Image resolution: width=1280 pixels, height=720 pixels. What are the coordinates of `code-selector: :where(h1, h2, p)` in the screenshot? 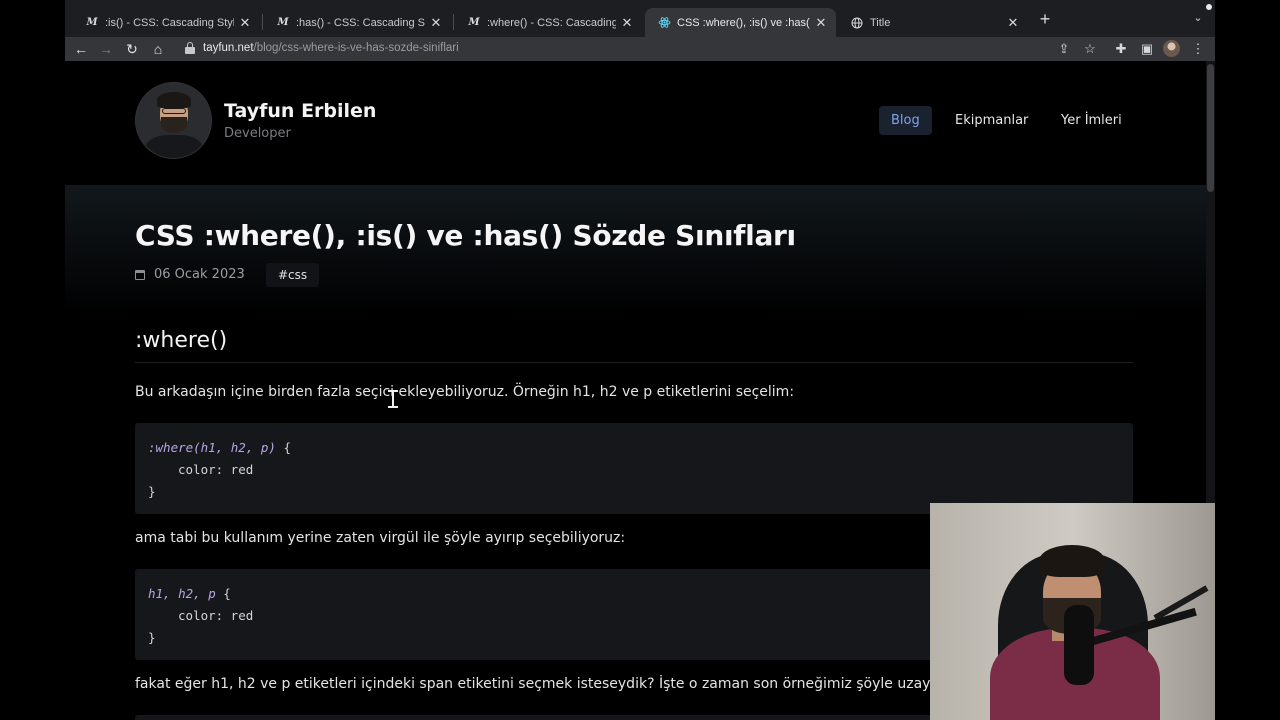 It's located at (212, 447).